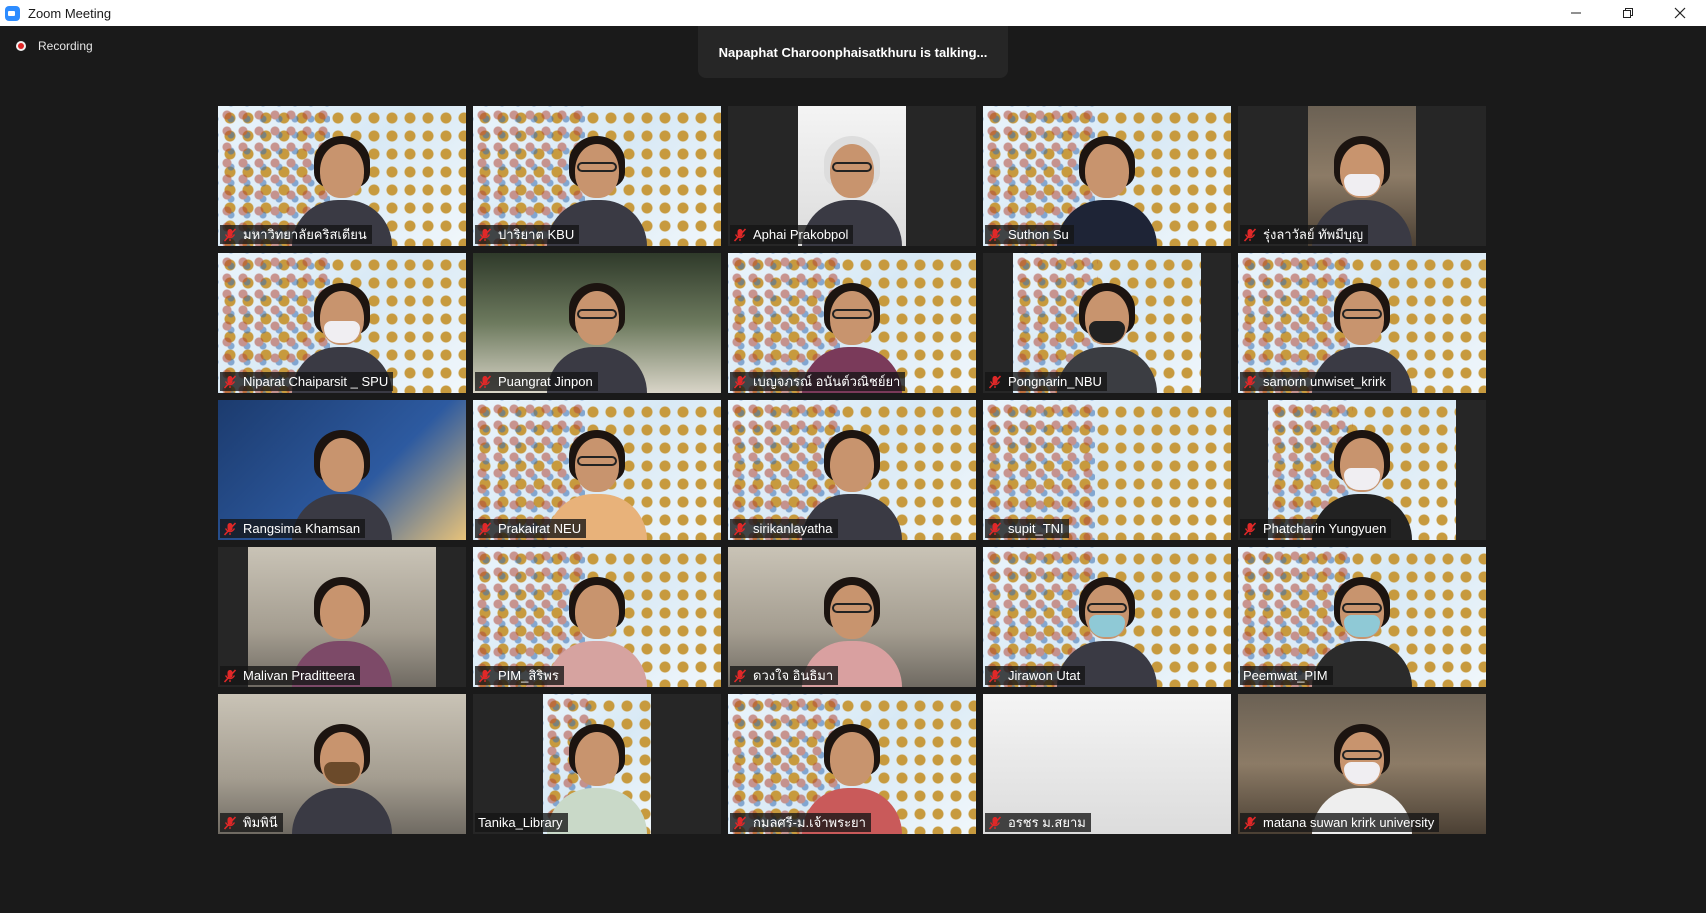 This screenshot has height=913, width=1706. I want to click on participant-name: กมลศรี-ม.เจ้าพระยา, so click(809, 822).